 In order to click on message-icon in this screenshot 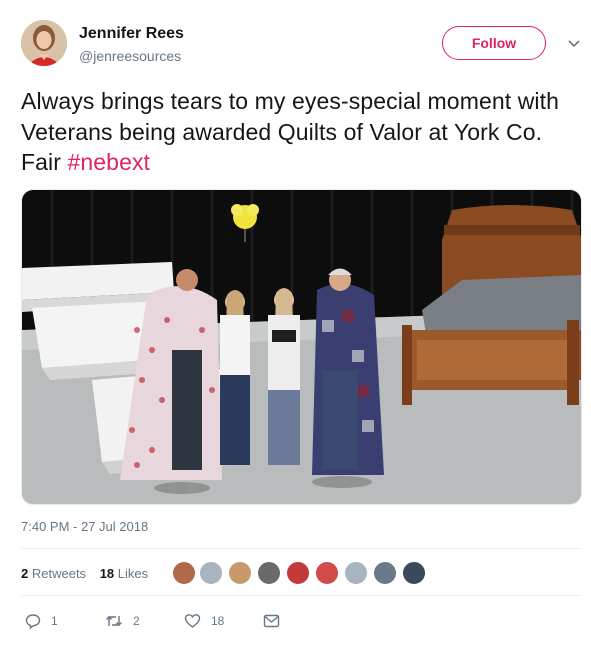, I will do `click(271, 621)`.